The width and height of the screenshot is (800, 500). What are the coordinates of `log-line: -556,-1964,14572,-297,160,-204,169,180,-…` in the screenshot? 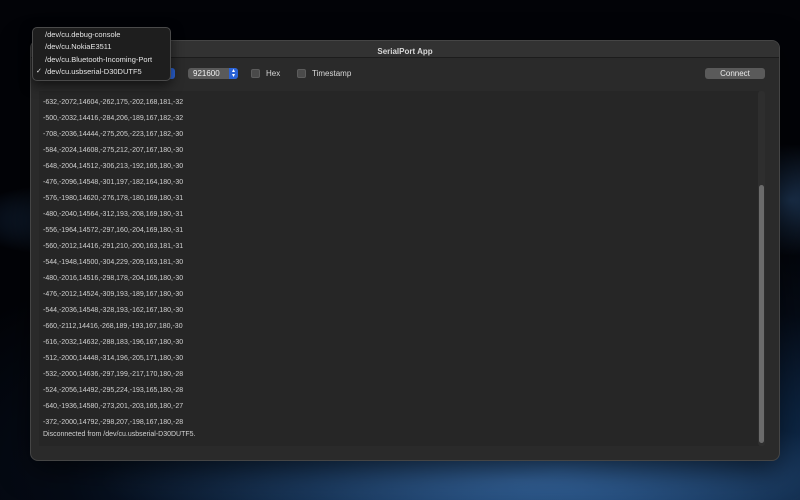 It's located at (113, 230).